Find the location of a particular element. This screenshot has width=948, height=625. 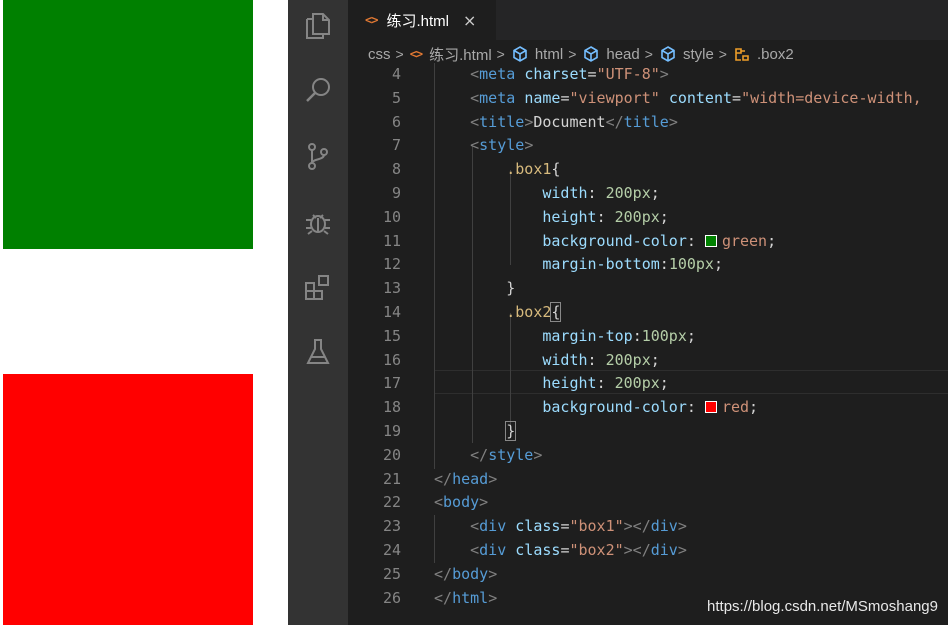

code-token: red is located at coordinates (735, 407).